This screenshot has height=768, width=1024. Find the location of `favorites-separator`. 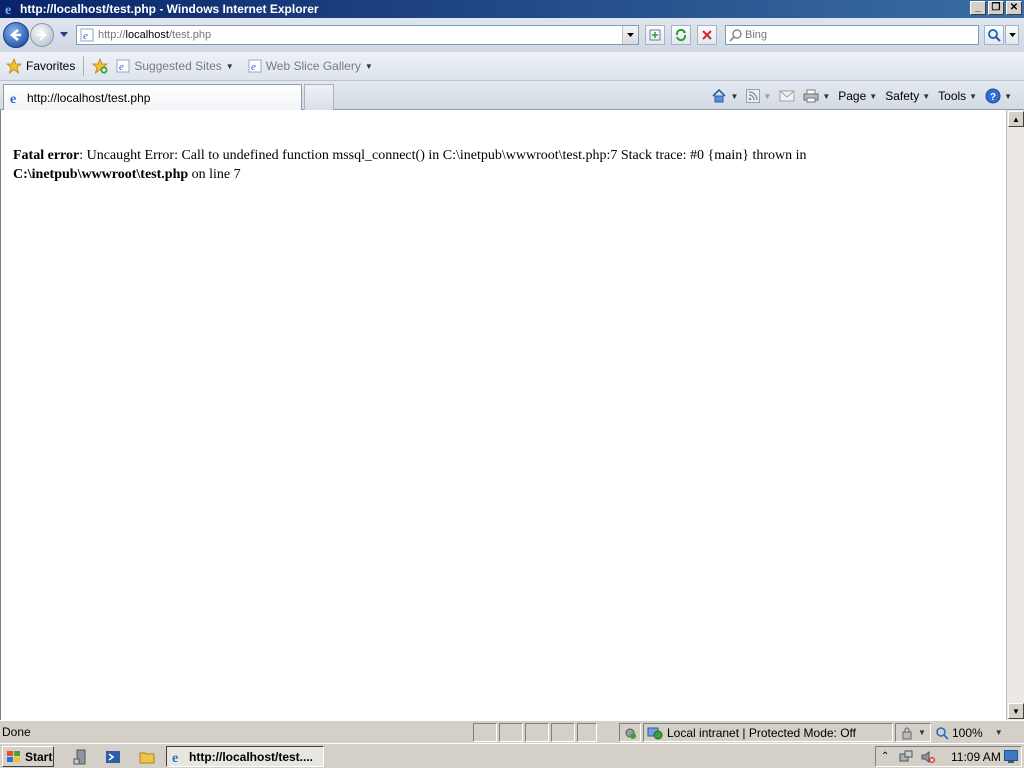

favorites-separator is located at coordinates (84, 66).